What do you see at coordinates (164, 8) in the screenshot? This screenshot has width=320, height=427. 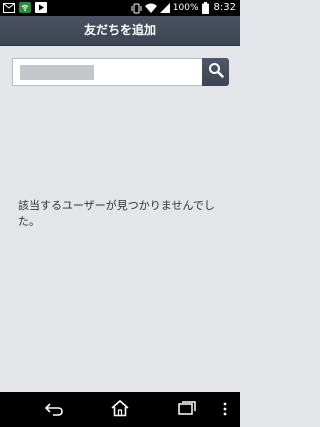 I see `cell-signal-icon` at bounding box center [164, 8].